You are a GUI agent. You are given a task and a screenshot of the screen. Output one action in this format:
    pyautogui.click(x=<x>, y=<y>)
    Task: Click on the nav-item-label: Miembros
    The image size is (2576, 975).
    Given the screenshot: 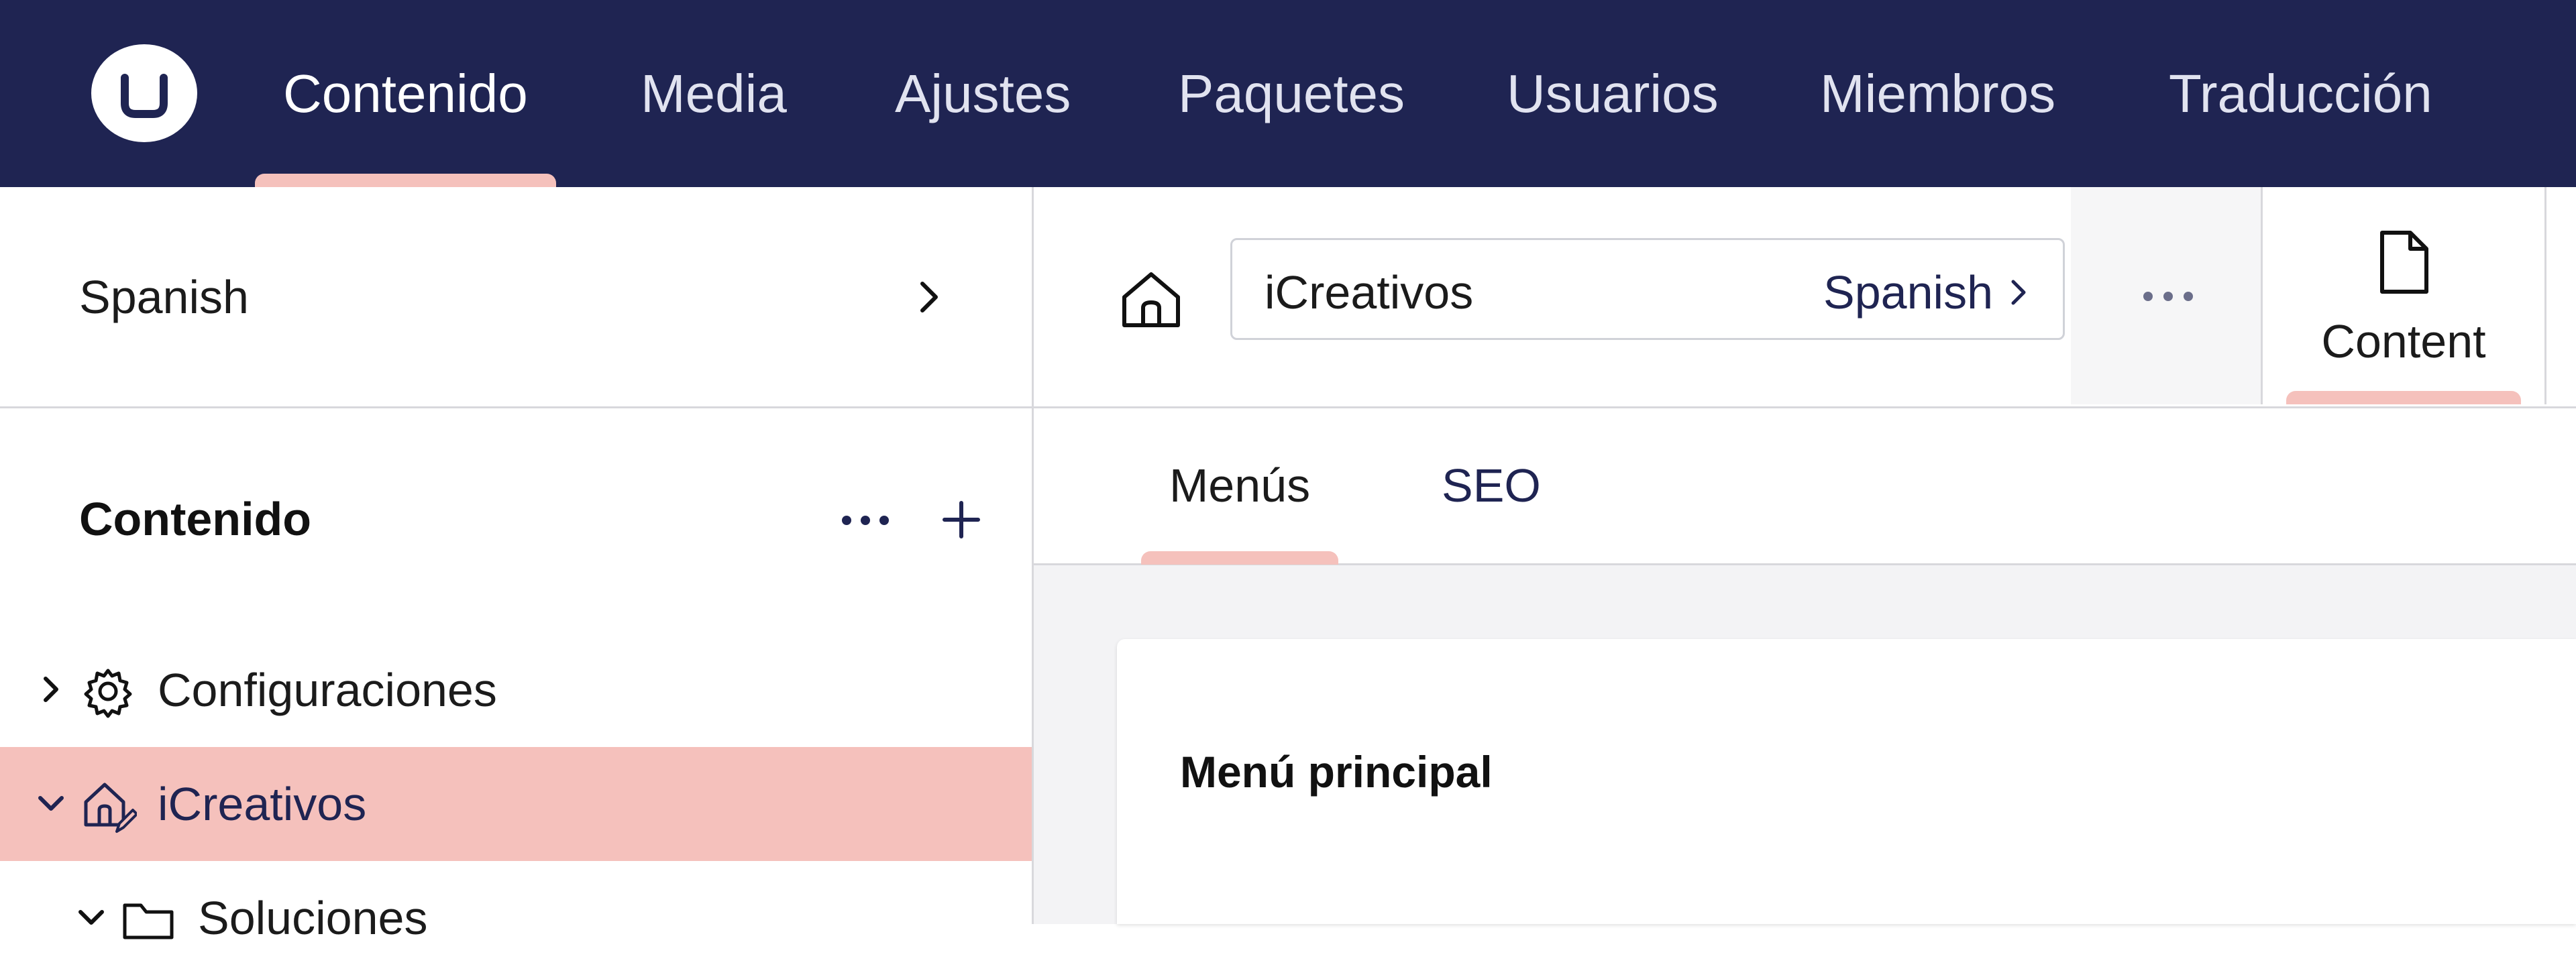 What is the action you would take?
    pyautogui.click(x=1938, y=93)
    